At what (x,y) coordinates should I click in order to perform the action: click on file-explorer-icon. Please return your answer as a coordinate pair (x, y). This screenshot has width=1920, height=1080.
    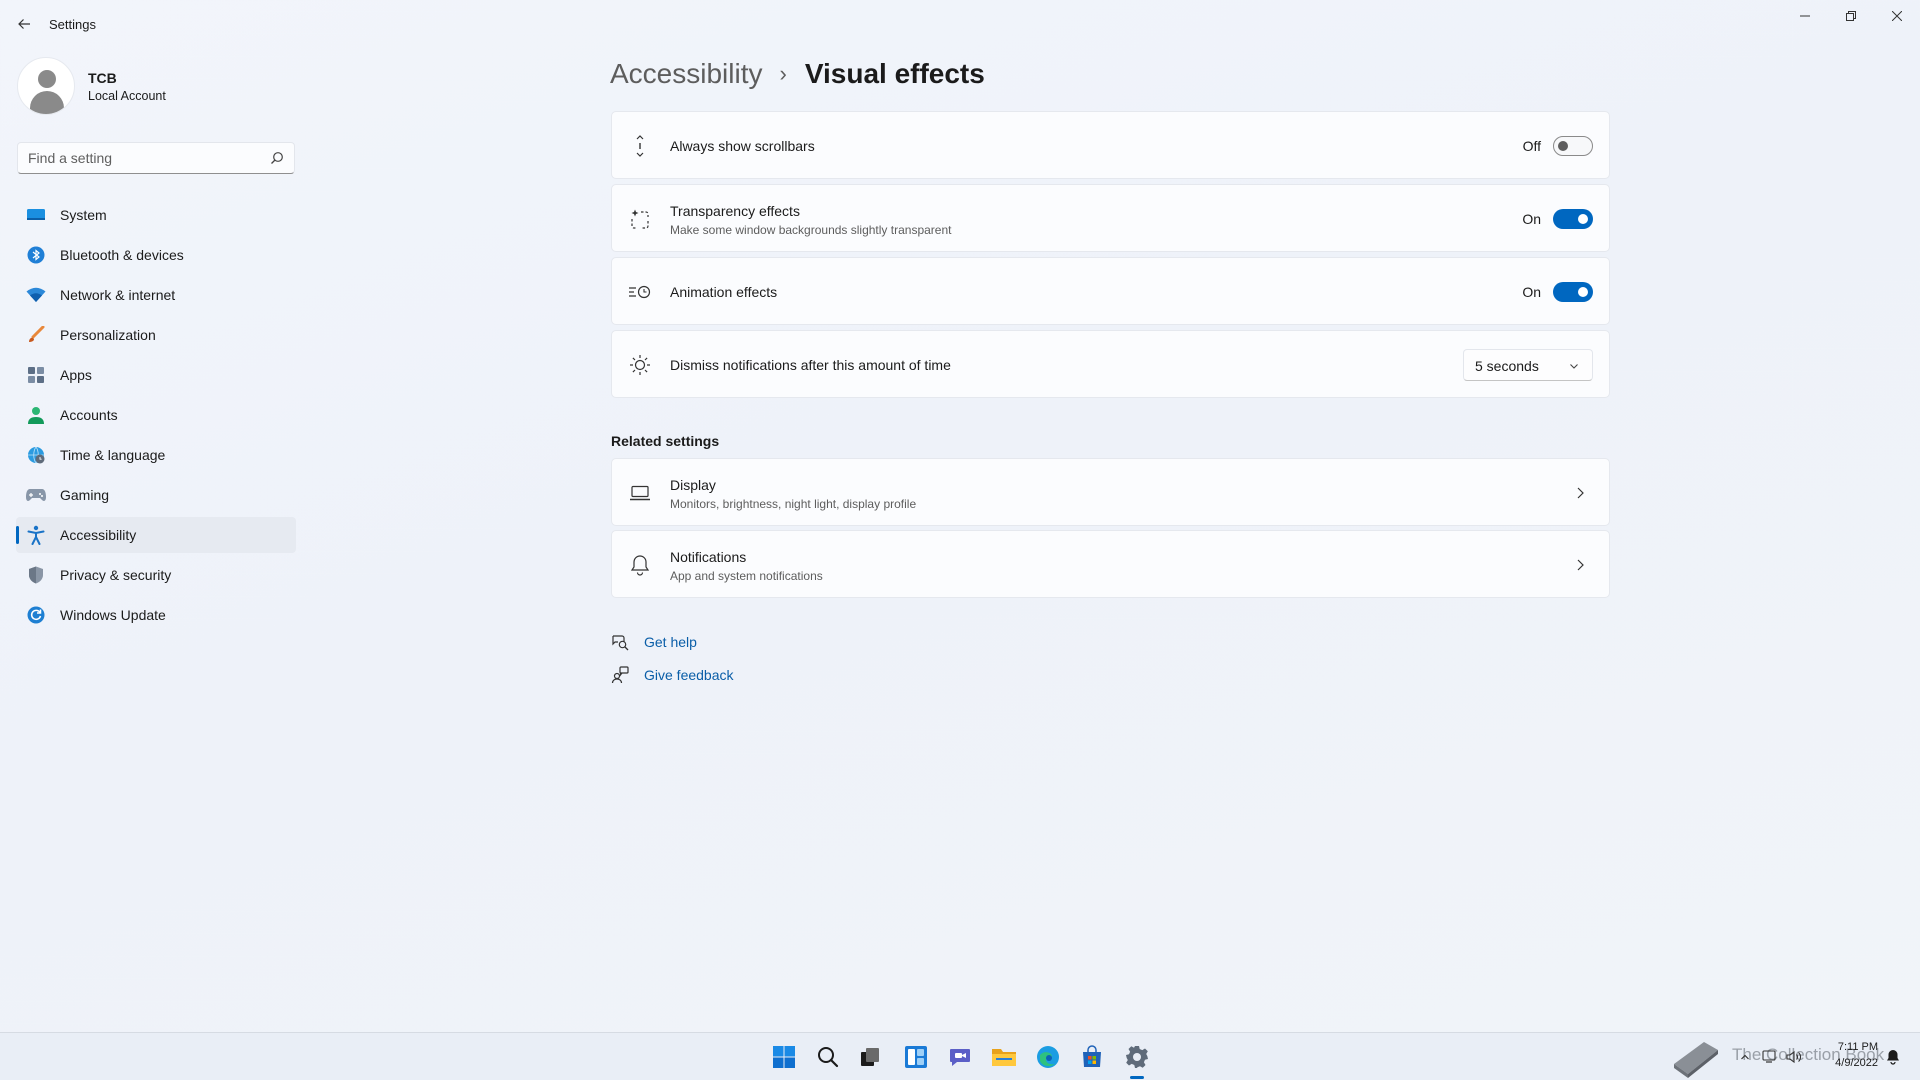
    Looking at the image, I should click on (1004, 1057).